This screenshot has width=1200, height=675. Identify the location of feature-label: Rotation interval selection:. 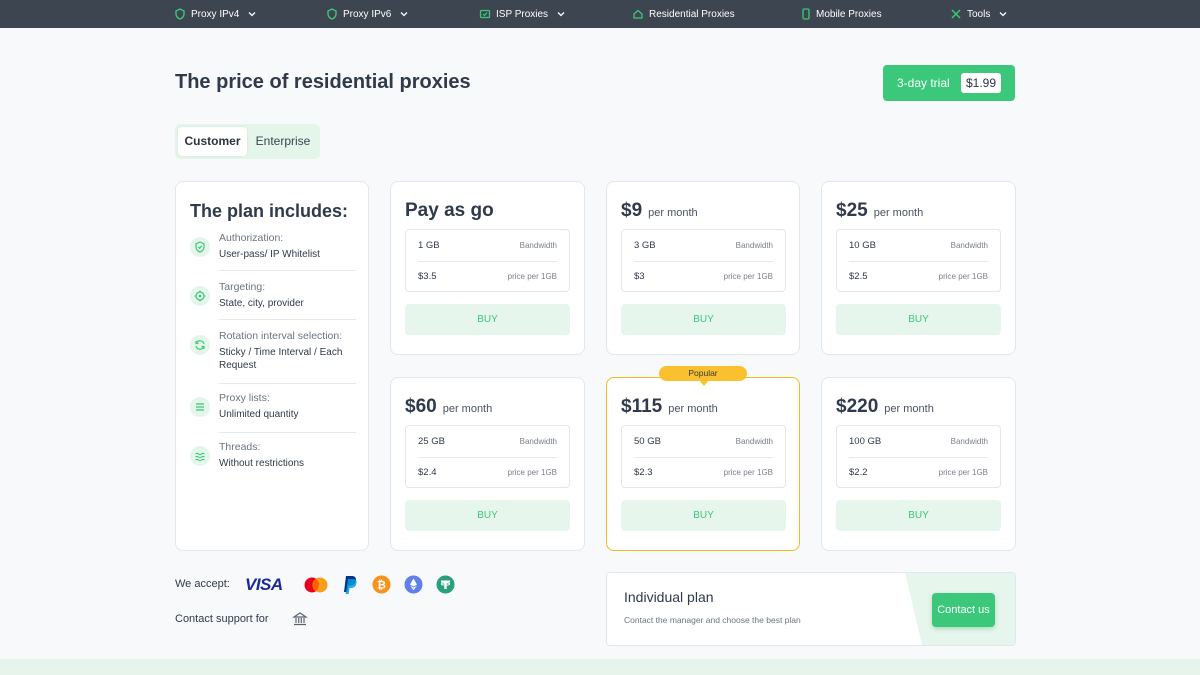
(281, 336).